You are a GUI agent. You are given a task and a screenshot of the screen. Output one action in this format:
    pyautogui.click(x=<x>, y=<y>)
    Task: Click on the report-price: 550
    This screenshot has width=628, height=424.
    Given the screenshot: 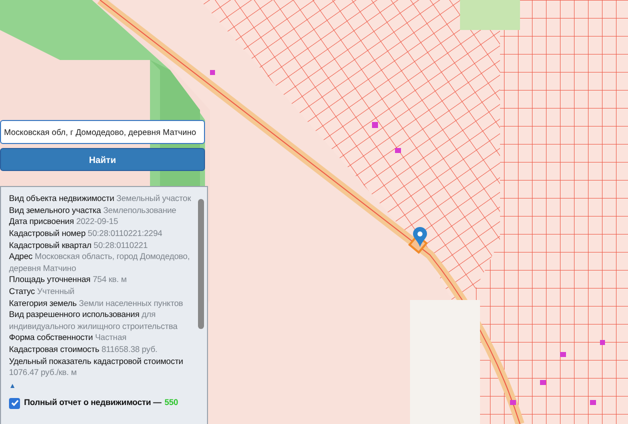 What is the action you would take?
    pyautogui.click(x=171, y=403)
    